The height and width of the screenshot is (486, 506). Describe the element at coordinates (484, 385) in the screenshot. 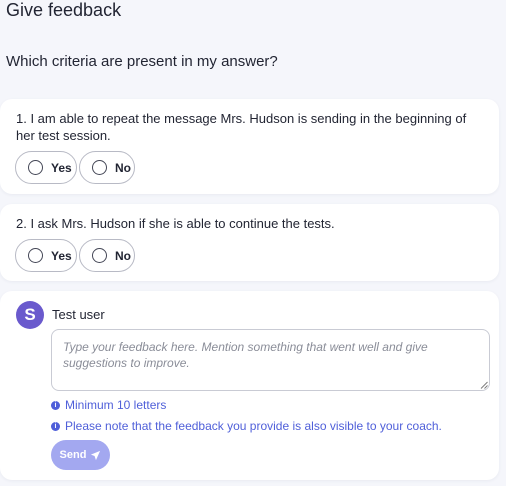

I see `resize-handle-icon` at that location.